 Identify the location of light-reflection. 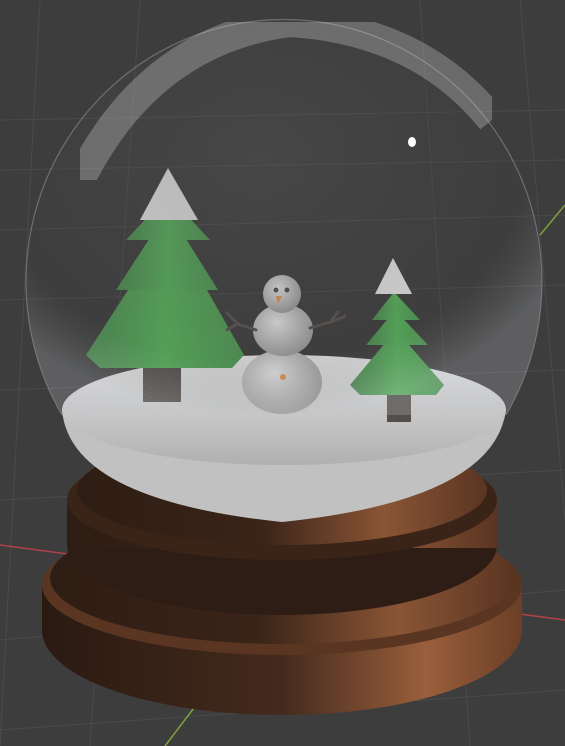
(412, 142).